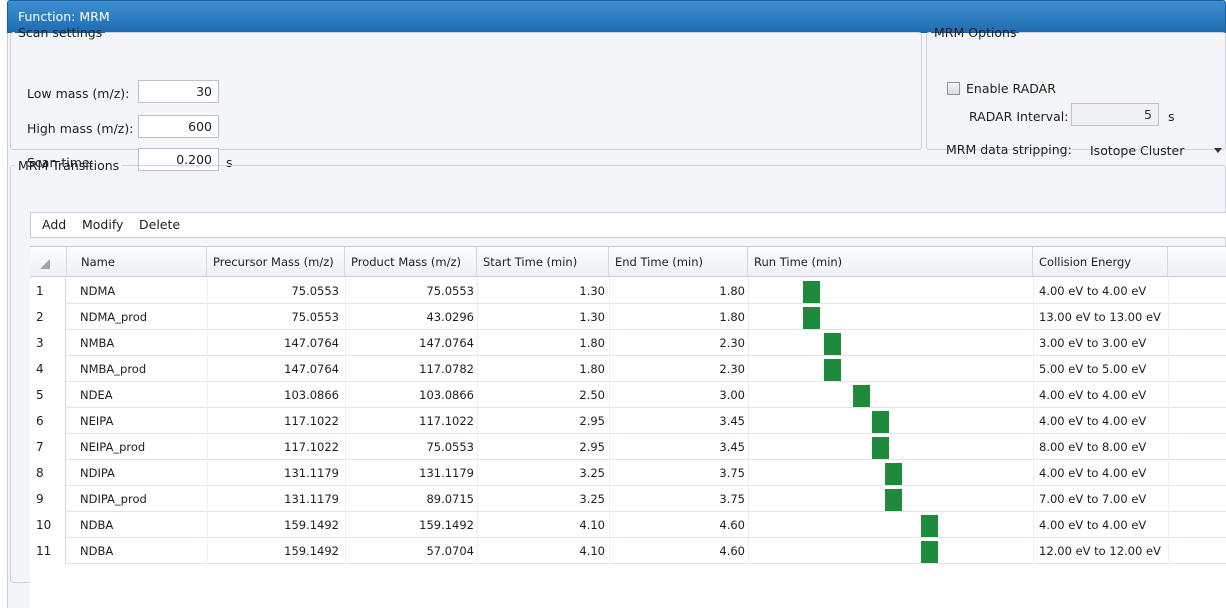 This screenshot has width=1226, height=608. Describe the element at coordinates (446, 421) in the screenshot. I see `cell-product-mass: 117.1022` at that location.